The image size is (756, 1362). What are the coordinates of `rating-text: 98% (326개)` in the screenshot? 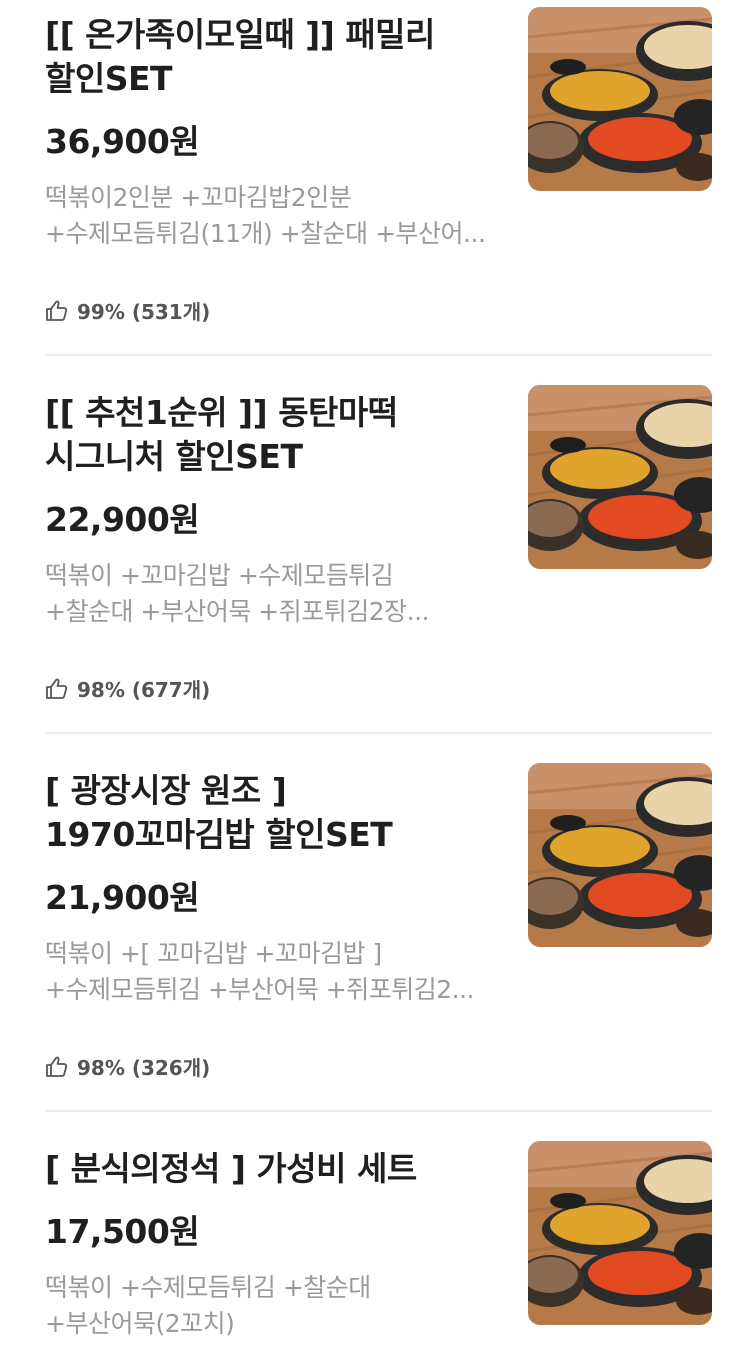 It's located at (144, 1068).